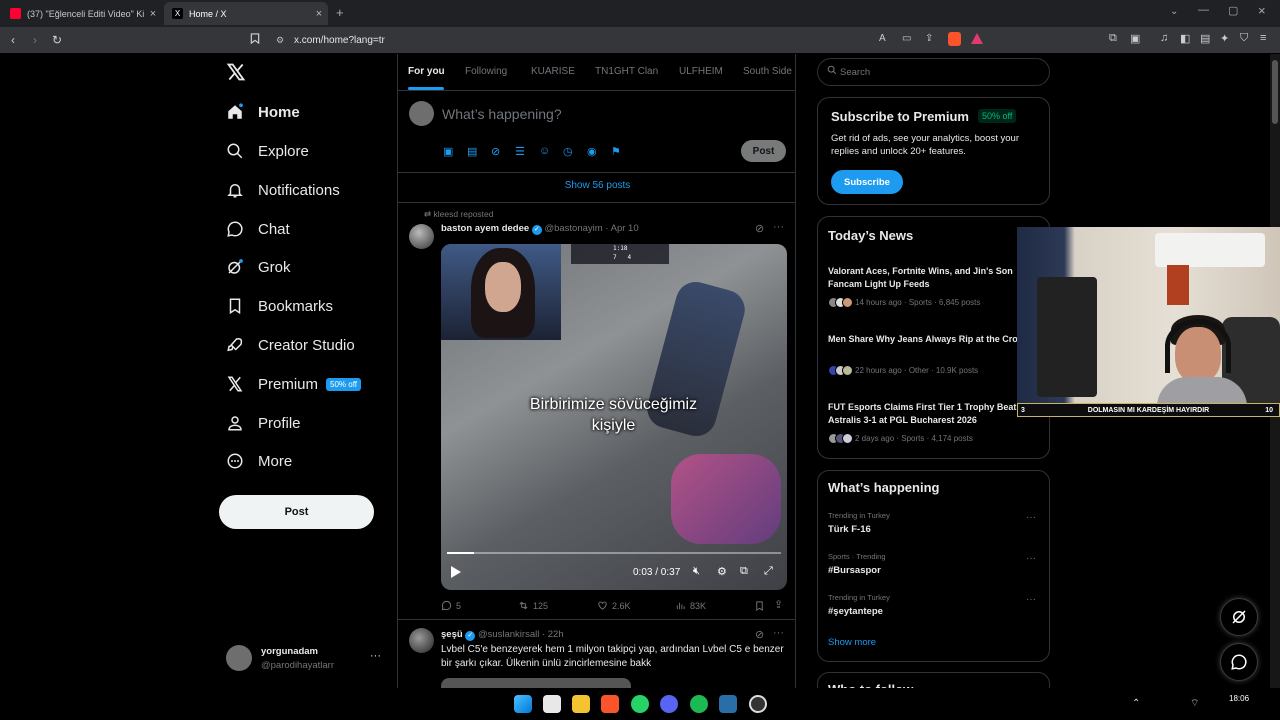 The image size is (1280, 720). Describe the element at coordinates (954, 39) in the screenshot. I see `brave-shield-icon` at that location.